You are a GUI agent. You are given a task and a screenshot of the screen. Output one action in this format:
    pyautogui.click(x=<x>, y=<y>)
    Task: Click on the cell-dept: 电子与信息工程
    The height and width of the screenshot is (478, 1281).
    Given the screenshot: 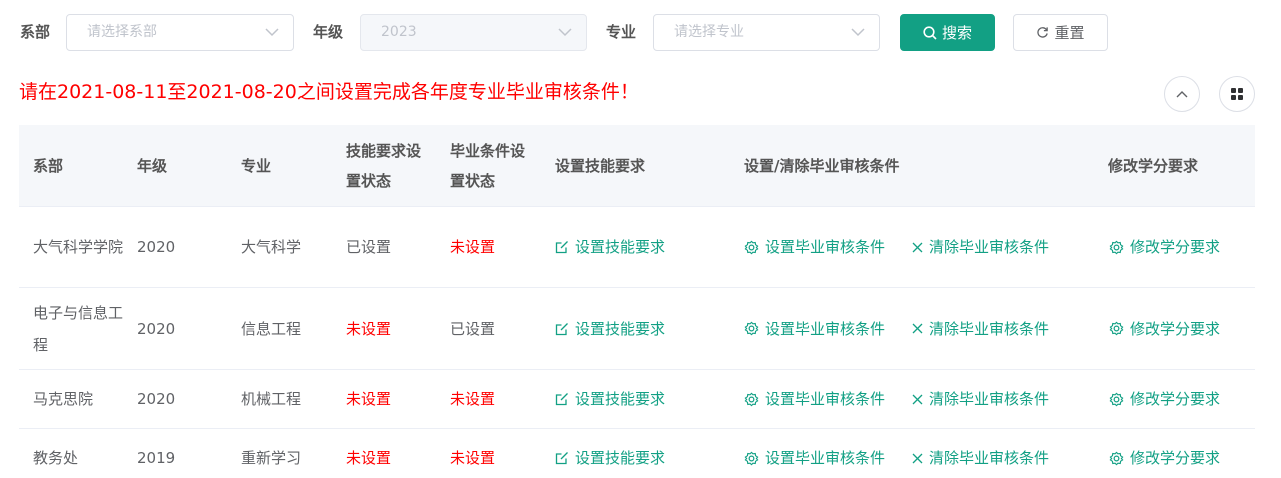 What is the action you would take?
    pyautogui.click(x=78, y=328)
    